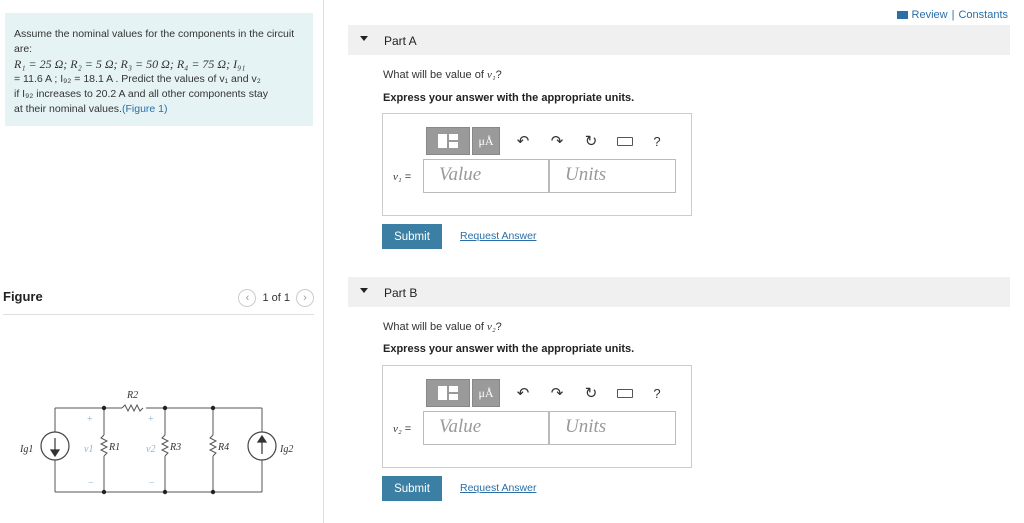  I want to click on review-link: Review, so click(930, 15).